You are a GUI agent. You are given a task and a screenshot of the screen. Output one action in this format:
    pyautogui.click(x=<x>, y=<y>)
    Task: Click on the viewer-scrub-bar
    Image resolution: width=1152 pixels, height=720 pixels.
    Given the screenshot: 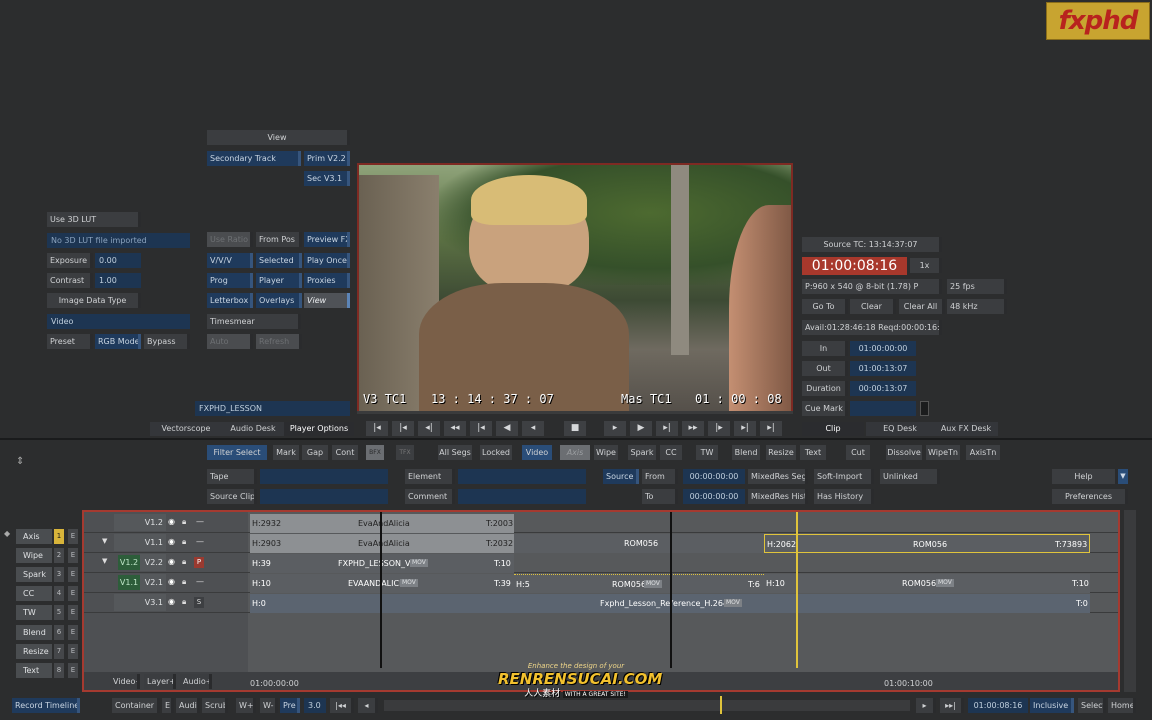 What is the action you would take?
    pyautogui.click(x=575, y=412)
    